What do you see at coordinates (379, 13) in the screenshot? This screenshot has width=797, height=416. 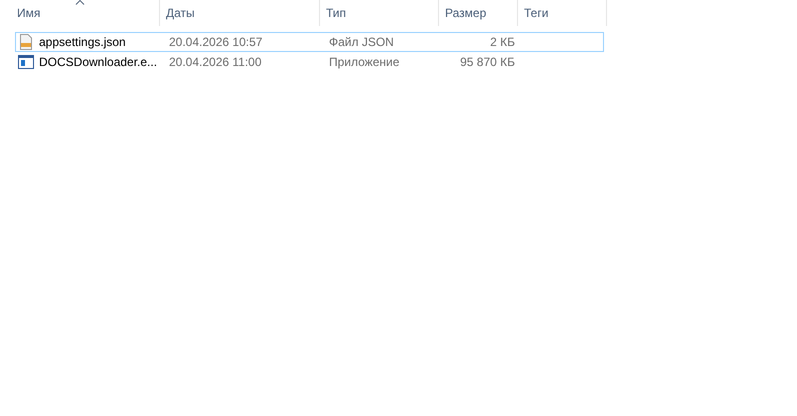 I see `column-header: Тип` at bounding box center [379, 13].